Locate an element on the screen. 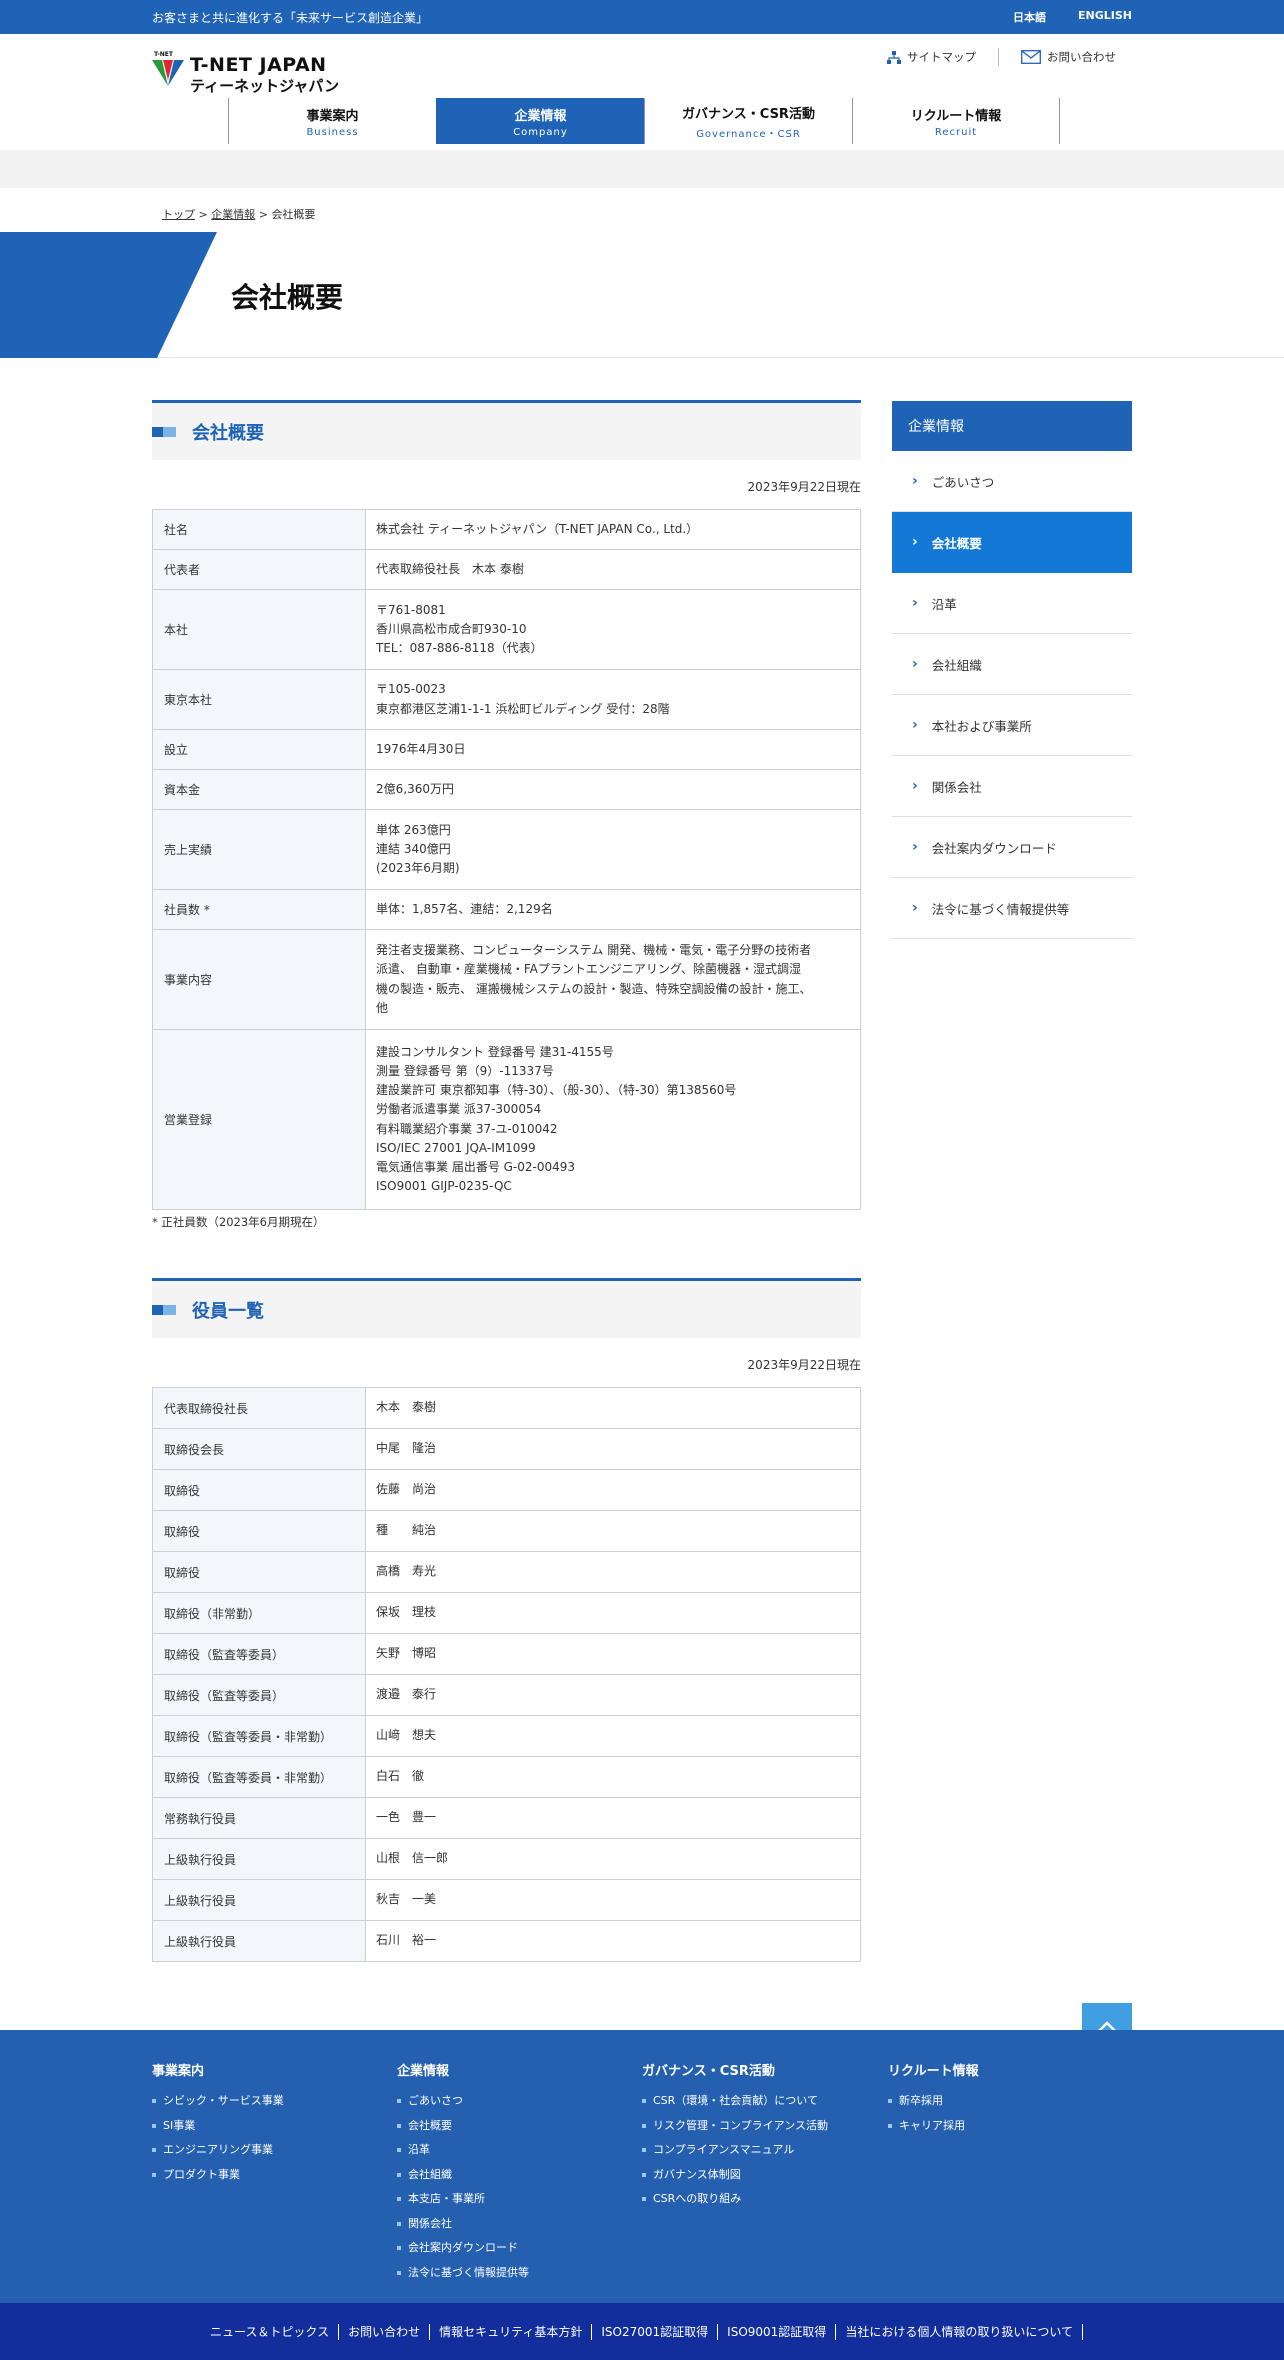 The width and height of the screenshot is (1284, 2360). value-line: 建設コンサルタント 登録番号 建31-4155号 is located at coordinates (495, 1051).